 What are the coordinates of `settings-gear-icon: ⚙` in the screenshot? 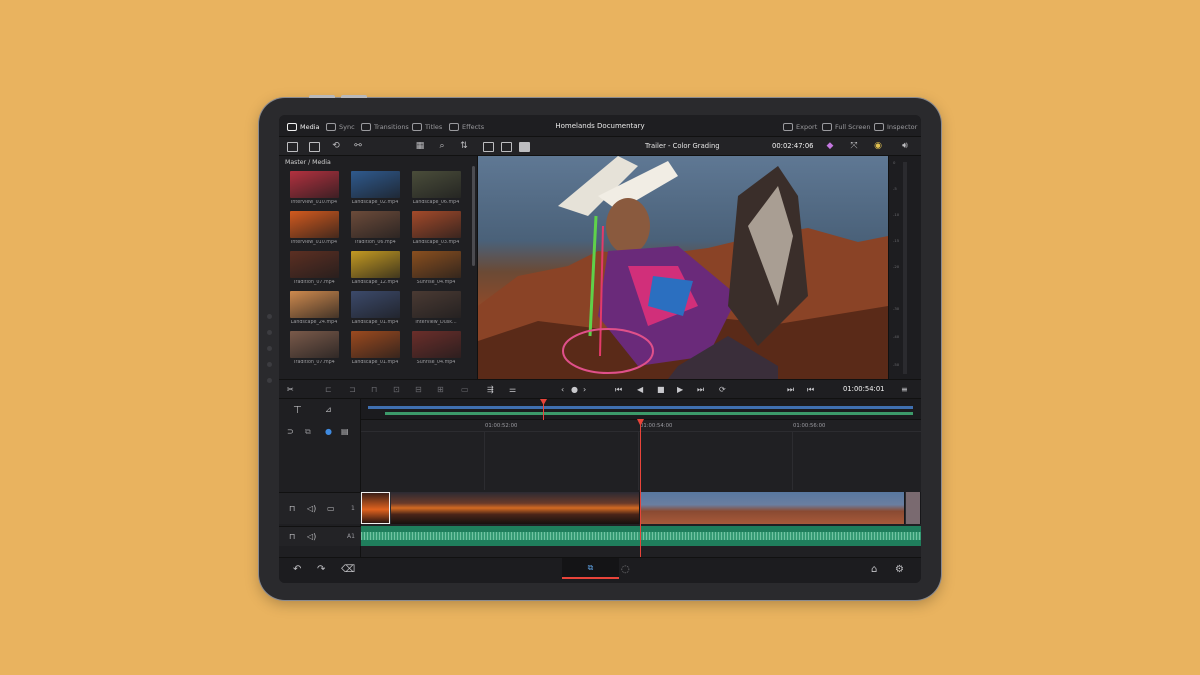 It's located at (899, 570).